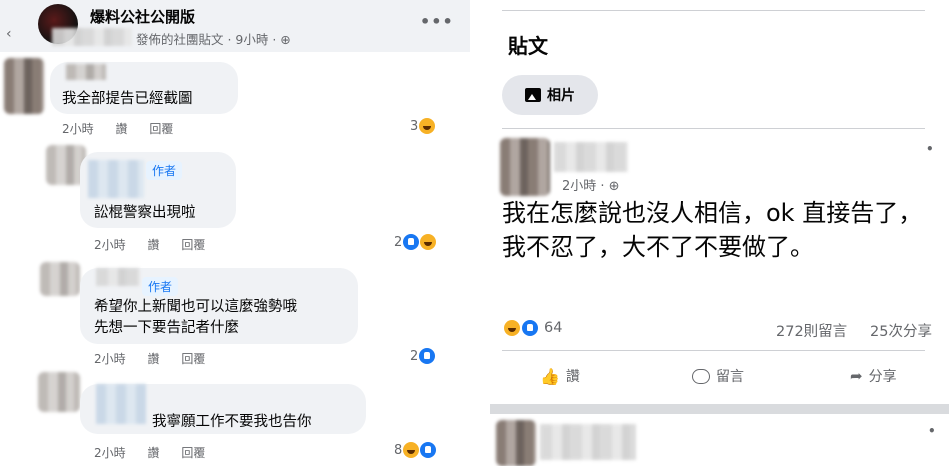  I want to click on comment-button: 留言, so click(718, 376).